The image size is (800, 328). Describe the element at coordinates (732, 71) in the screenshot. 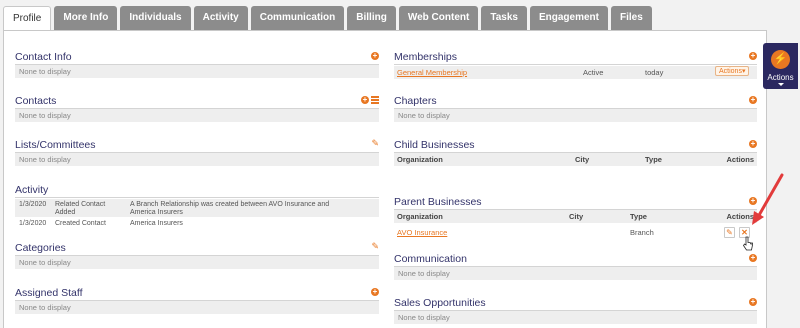

I see `membership-actions-dropdown: Actions▾` at that location.